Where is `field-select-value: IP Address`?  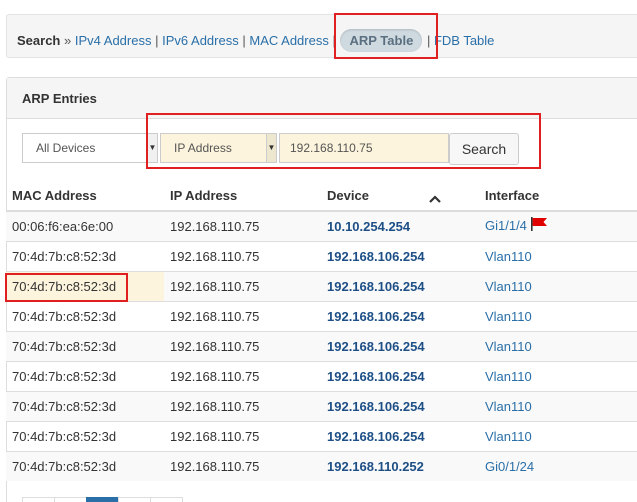
field-select-value: IP Address is located at coordinates (203, 148).